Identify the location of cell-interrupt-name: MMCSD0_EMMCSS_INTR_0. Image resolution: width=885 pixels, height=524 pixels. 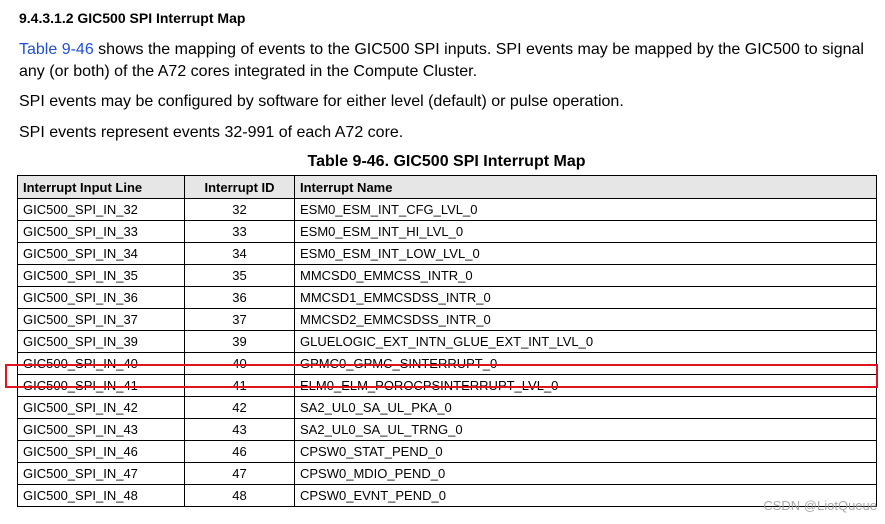
(585, 275).